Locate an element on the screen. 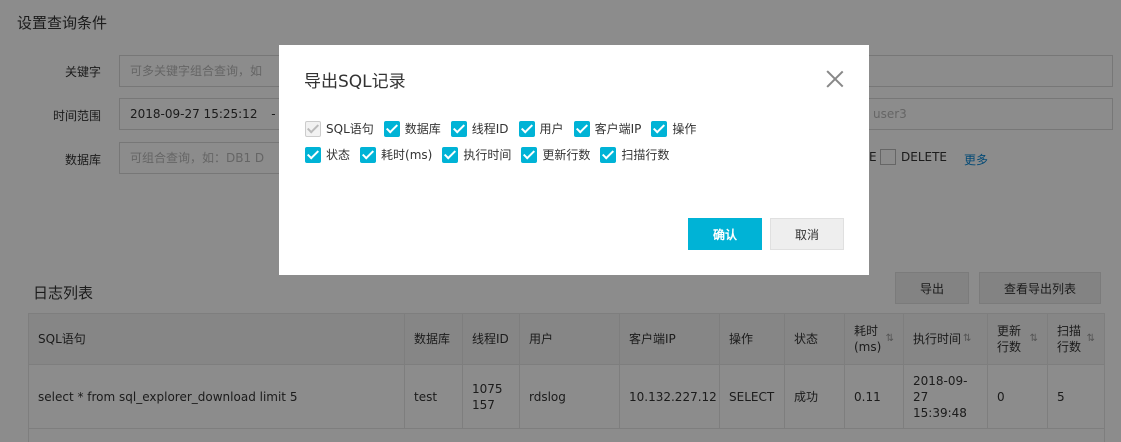 This screenshot has height=442, width=1121. option-updated: 更新行数 is located at coordinates (555, 154).